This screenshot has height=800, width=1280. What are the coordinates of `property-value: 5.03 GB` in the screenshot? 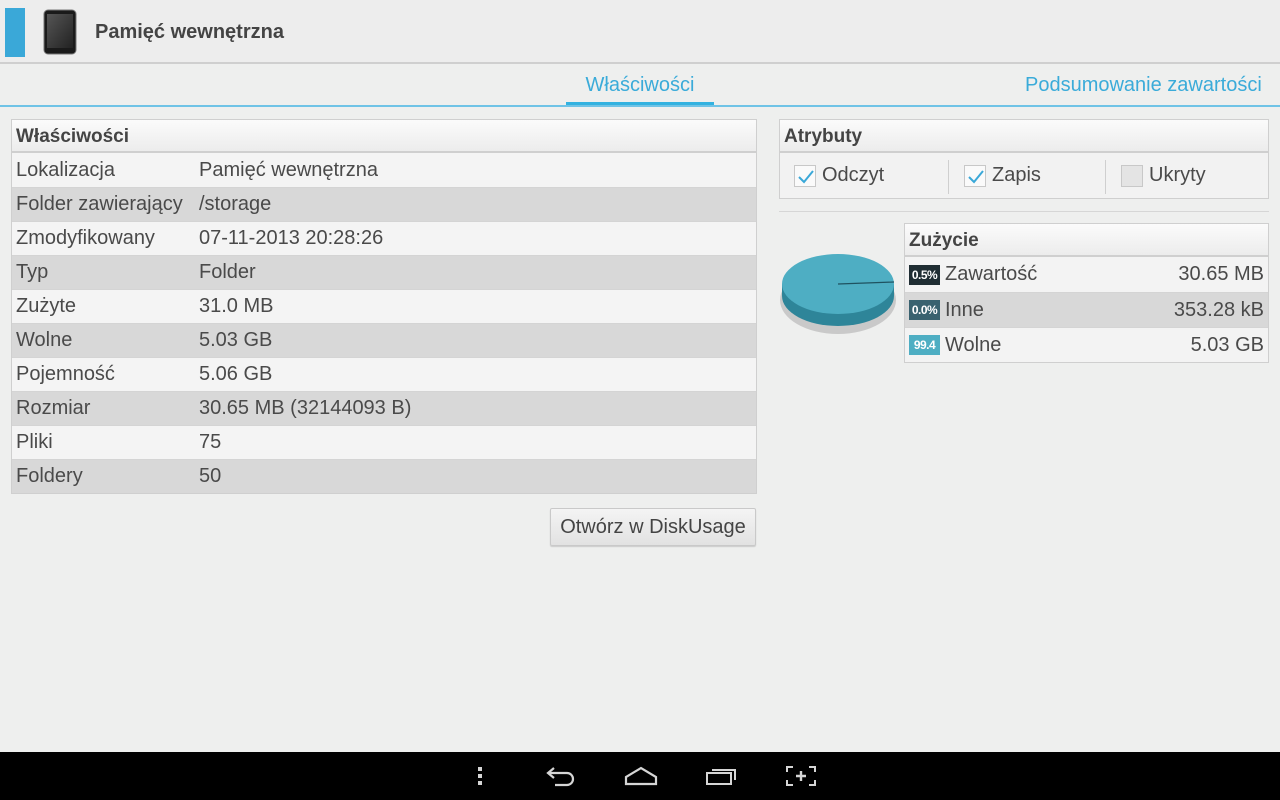 It's located at (236, 340).